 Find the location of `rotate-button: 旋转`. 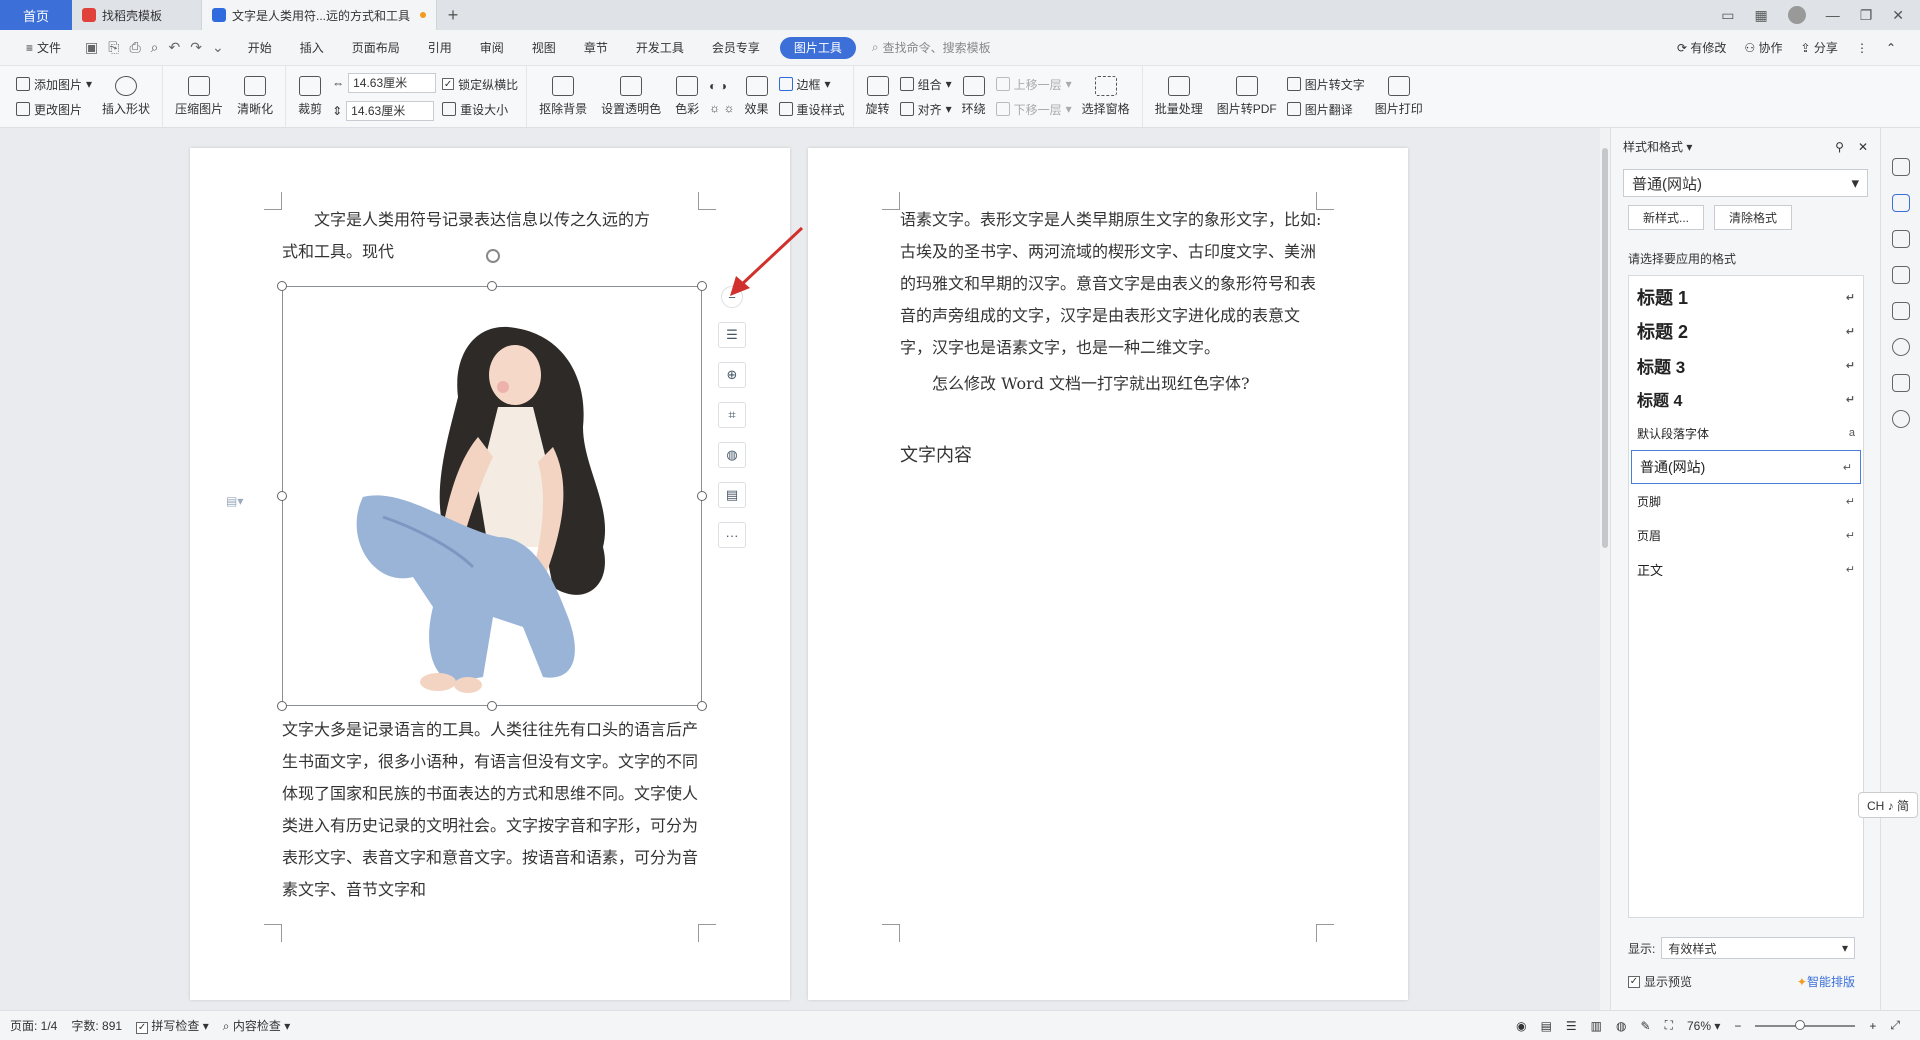

rotate-button: 旋转 is located at coordinates (878, 96).